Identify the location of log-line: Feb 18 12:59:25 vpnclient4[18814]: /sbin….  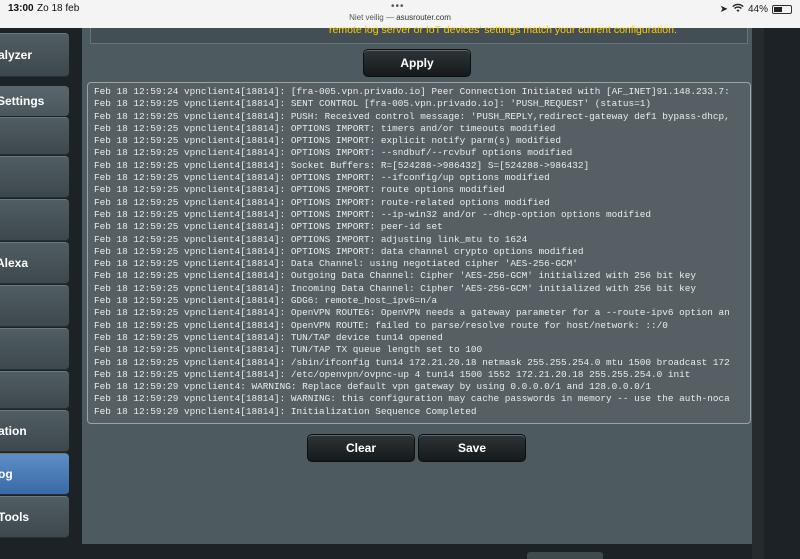
(412, 362).